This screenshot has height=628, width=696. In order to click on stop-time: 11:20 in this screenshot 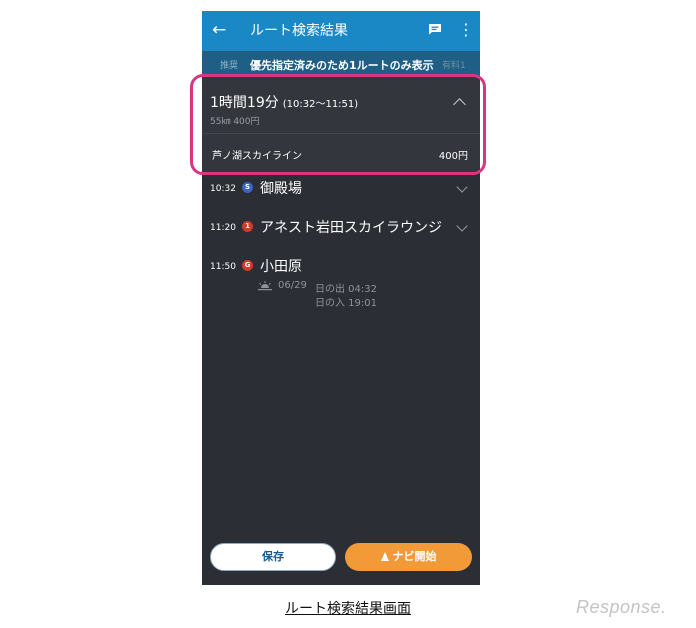, I will do `click(223, 228)`.